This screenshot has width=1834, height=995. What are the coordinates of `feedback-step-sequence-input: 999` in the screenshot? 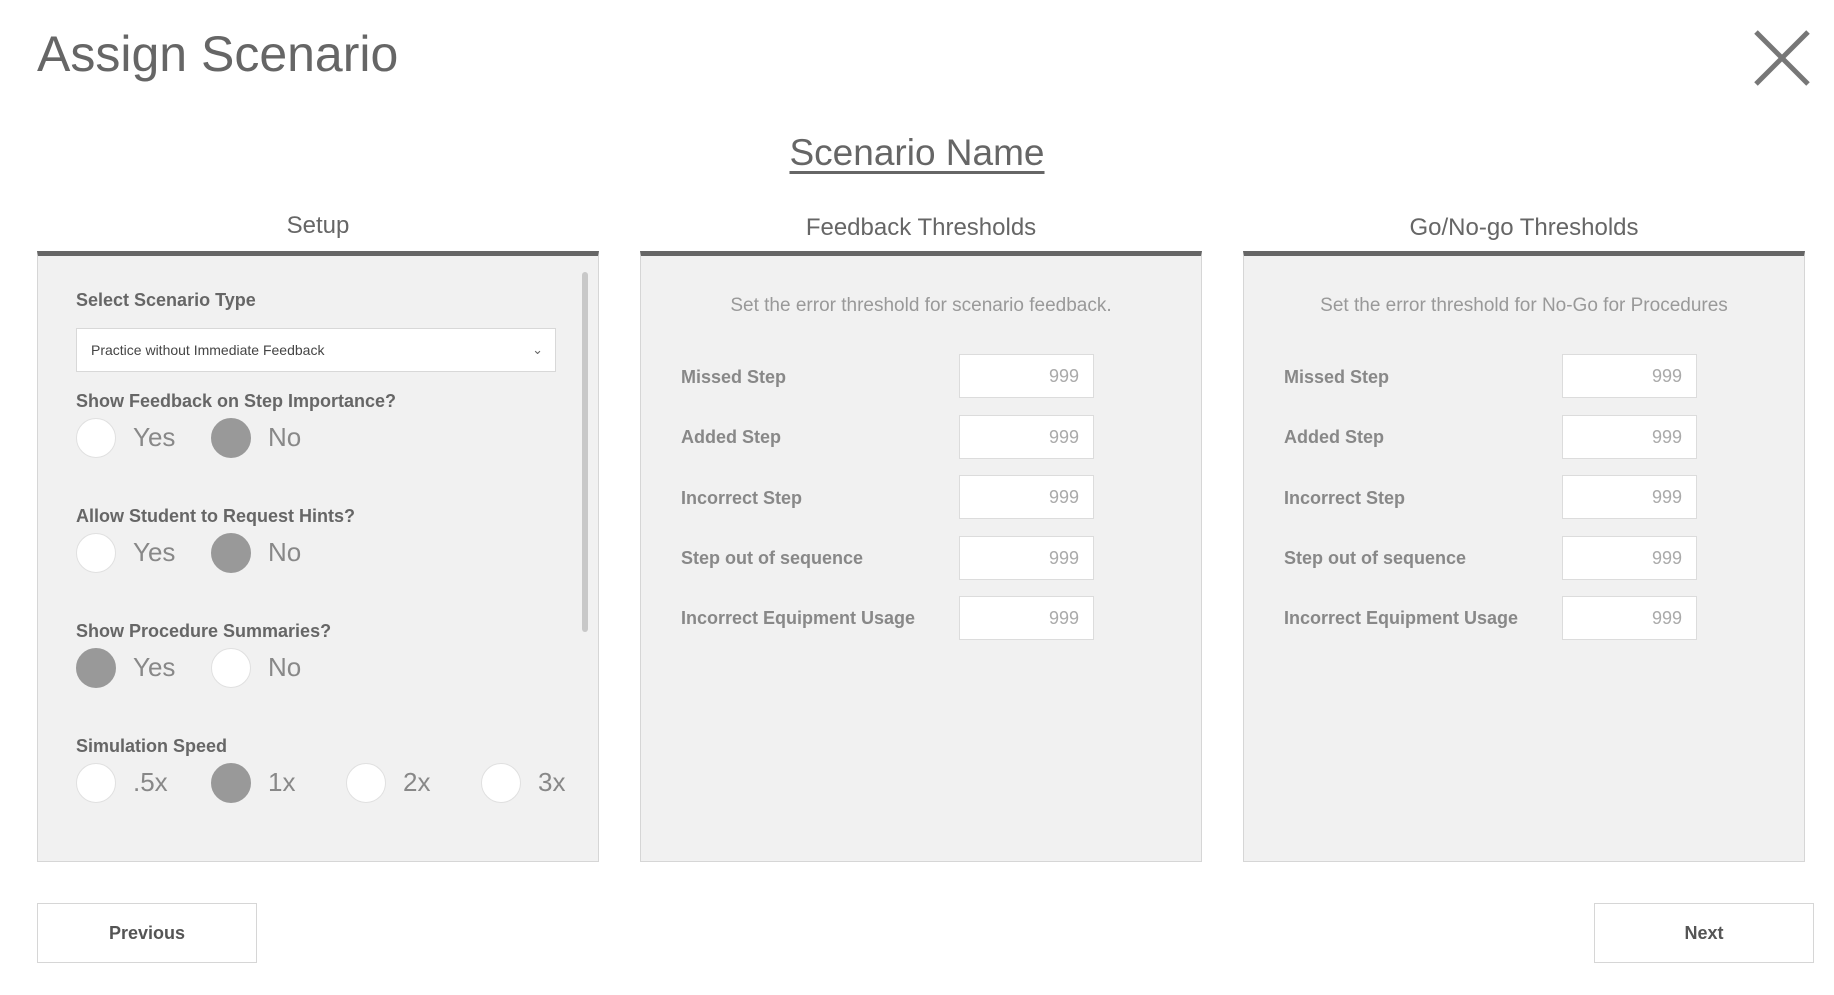 It's located at (1026, 558).